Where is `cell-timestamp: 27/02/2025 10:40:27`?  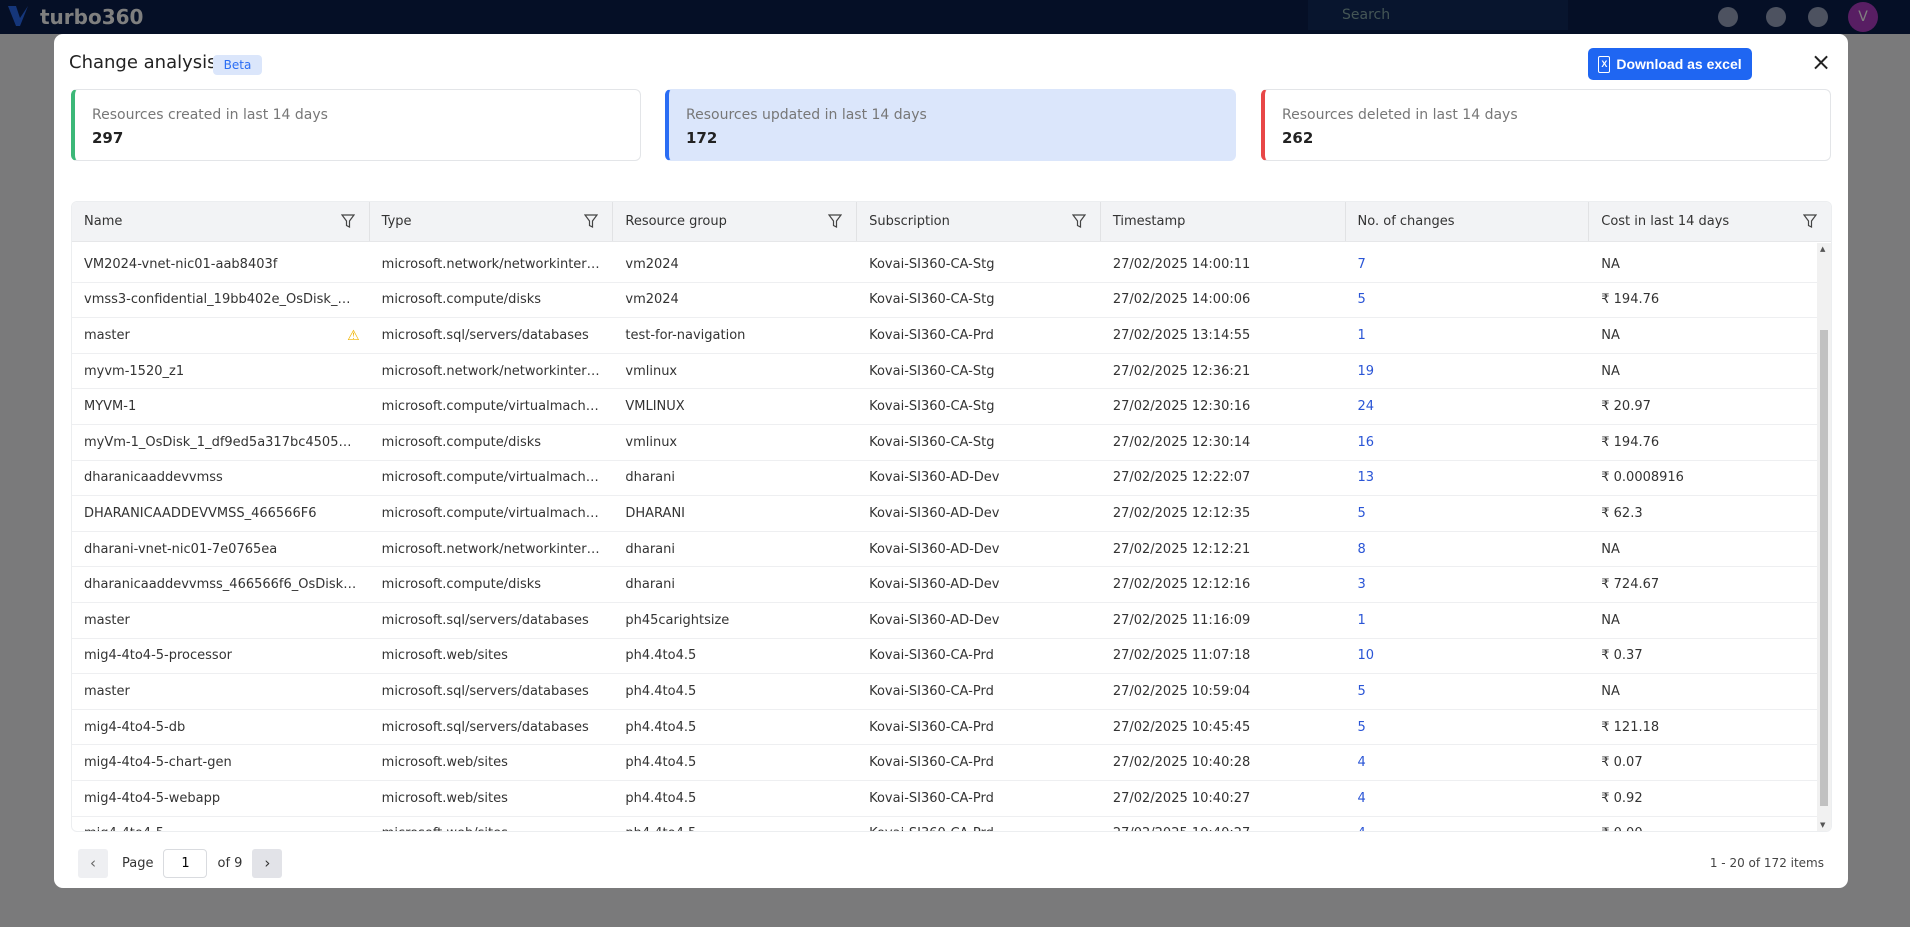 cell-timestamp: 27/02/2025 10:40:27 is located at coordinates (1223, 798).